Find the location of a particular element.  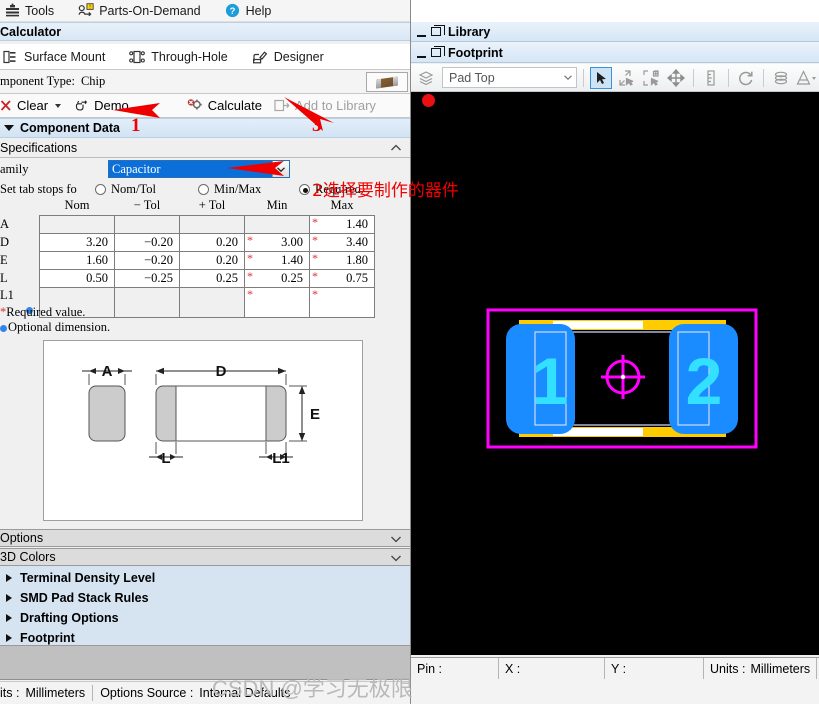

radio-min-max-button is located at coordinates (203, 189).